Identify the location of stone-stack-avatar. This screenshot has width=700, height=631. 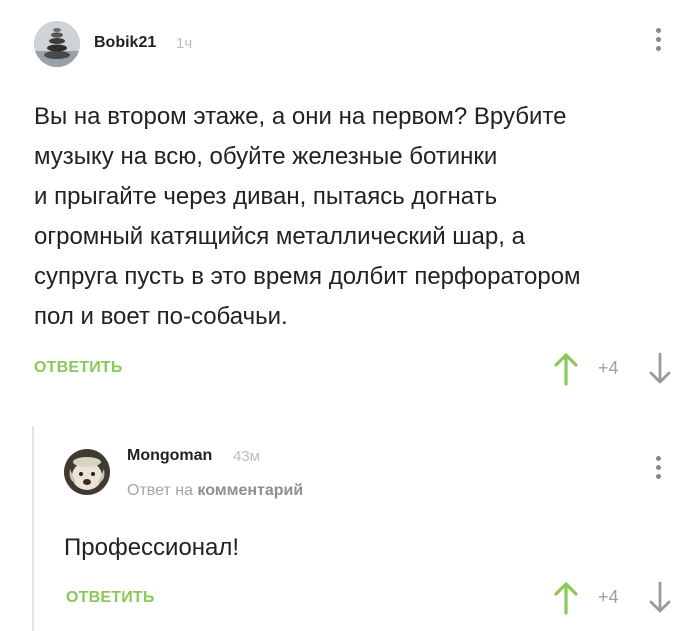
(57, 44).